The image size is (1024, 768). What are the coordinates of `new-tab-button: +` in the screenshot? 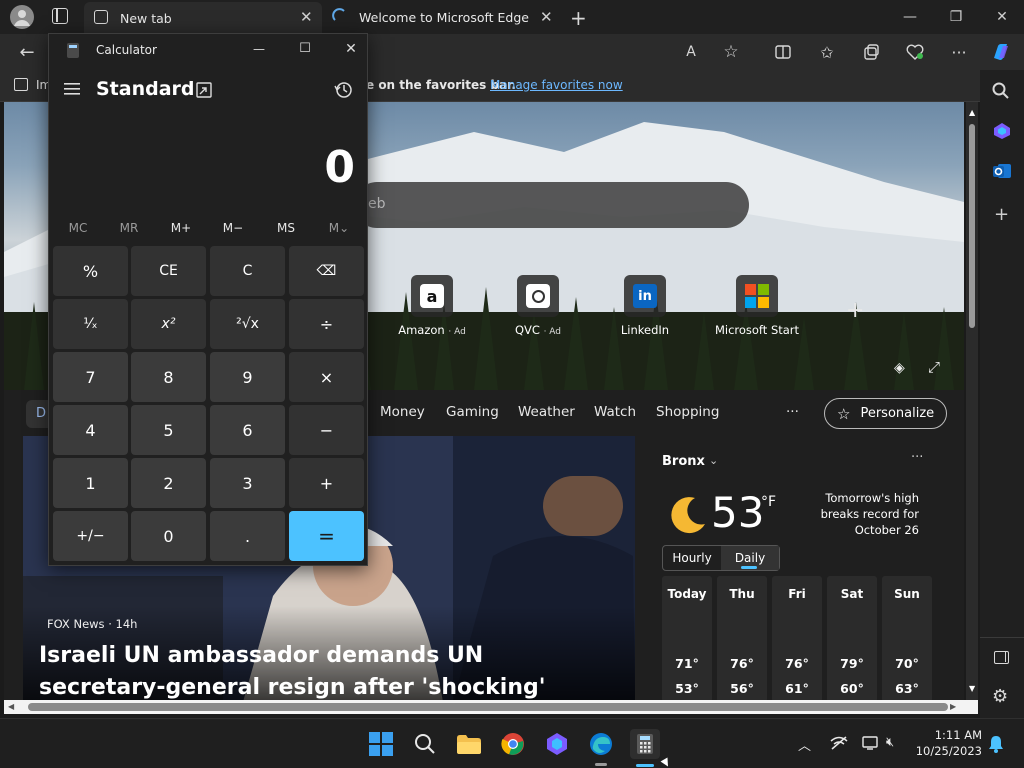 It's located at (578, 18).